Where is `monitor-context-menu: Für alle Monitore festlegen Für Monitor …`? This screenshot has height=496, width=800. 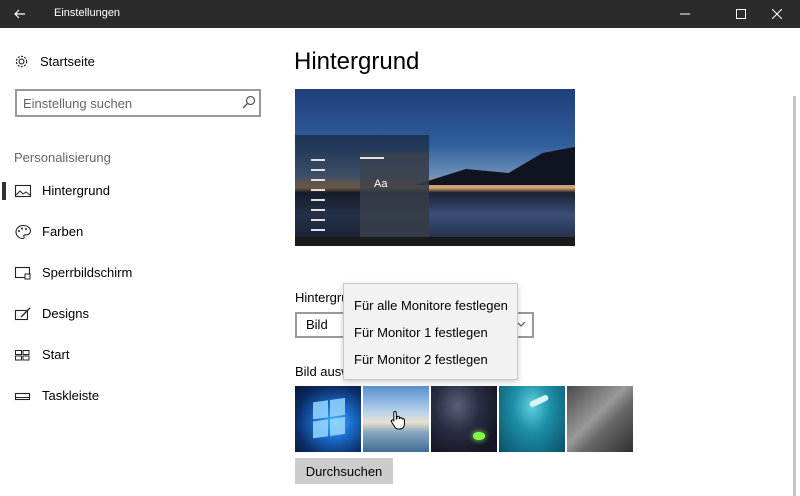 monitor-context-menu: Für alle Monitore festlegen Für Monitor … is located at coordinates (430, 331).